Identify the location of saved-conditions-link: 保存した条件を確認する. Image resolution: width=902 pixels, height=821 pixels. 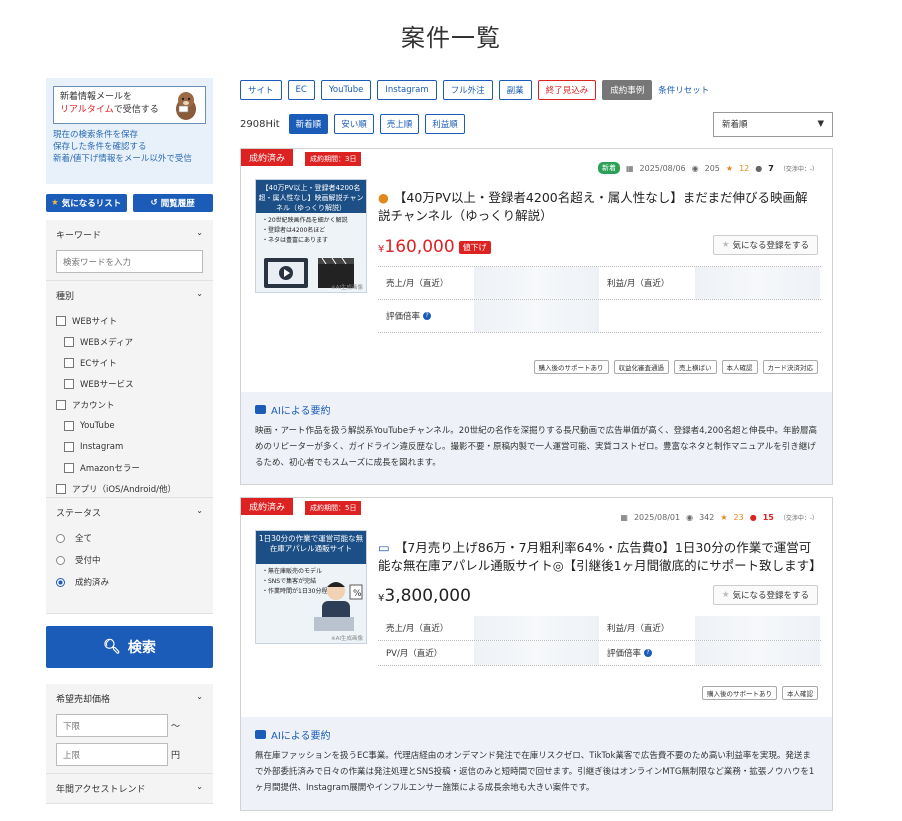
(129, 147).